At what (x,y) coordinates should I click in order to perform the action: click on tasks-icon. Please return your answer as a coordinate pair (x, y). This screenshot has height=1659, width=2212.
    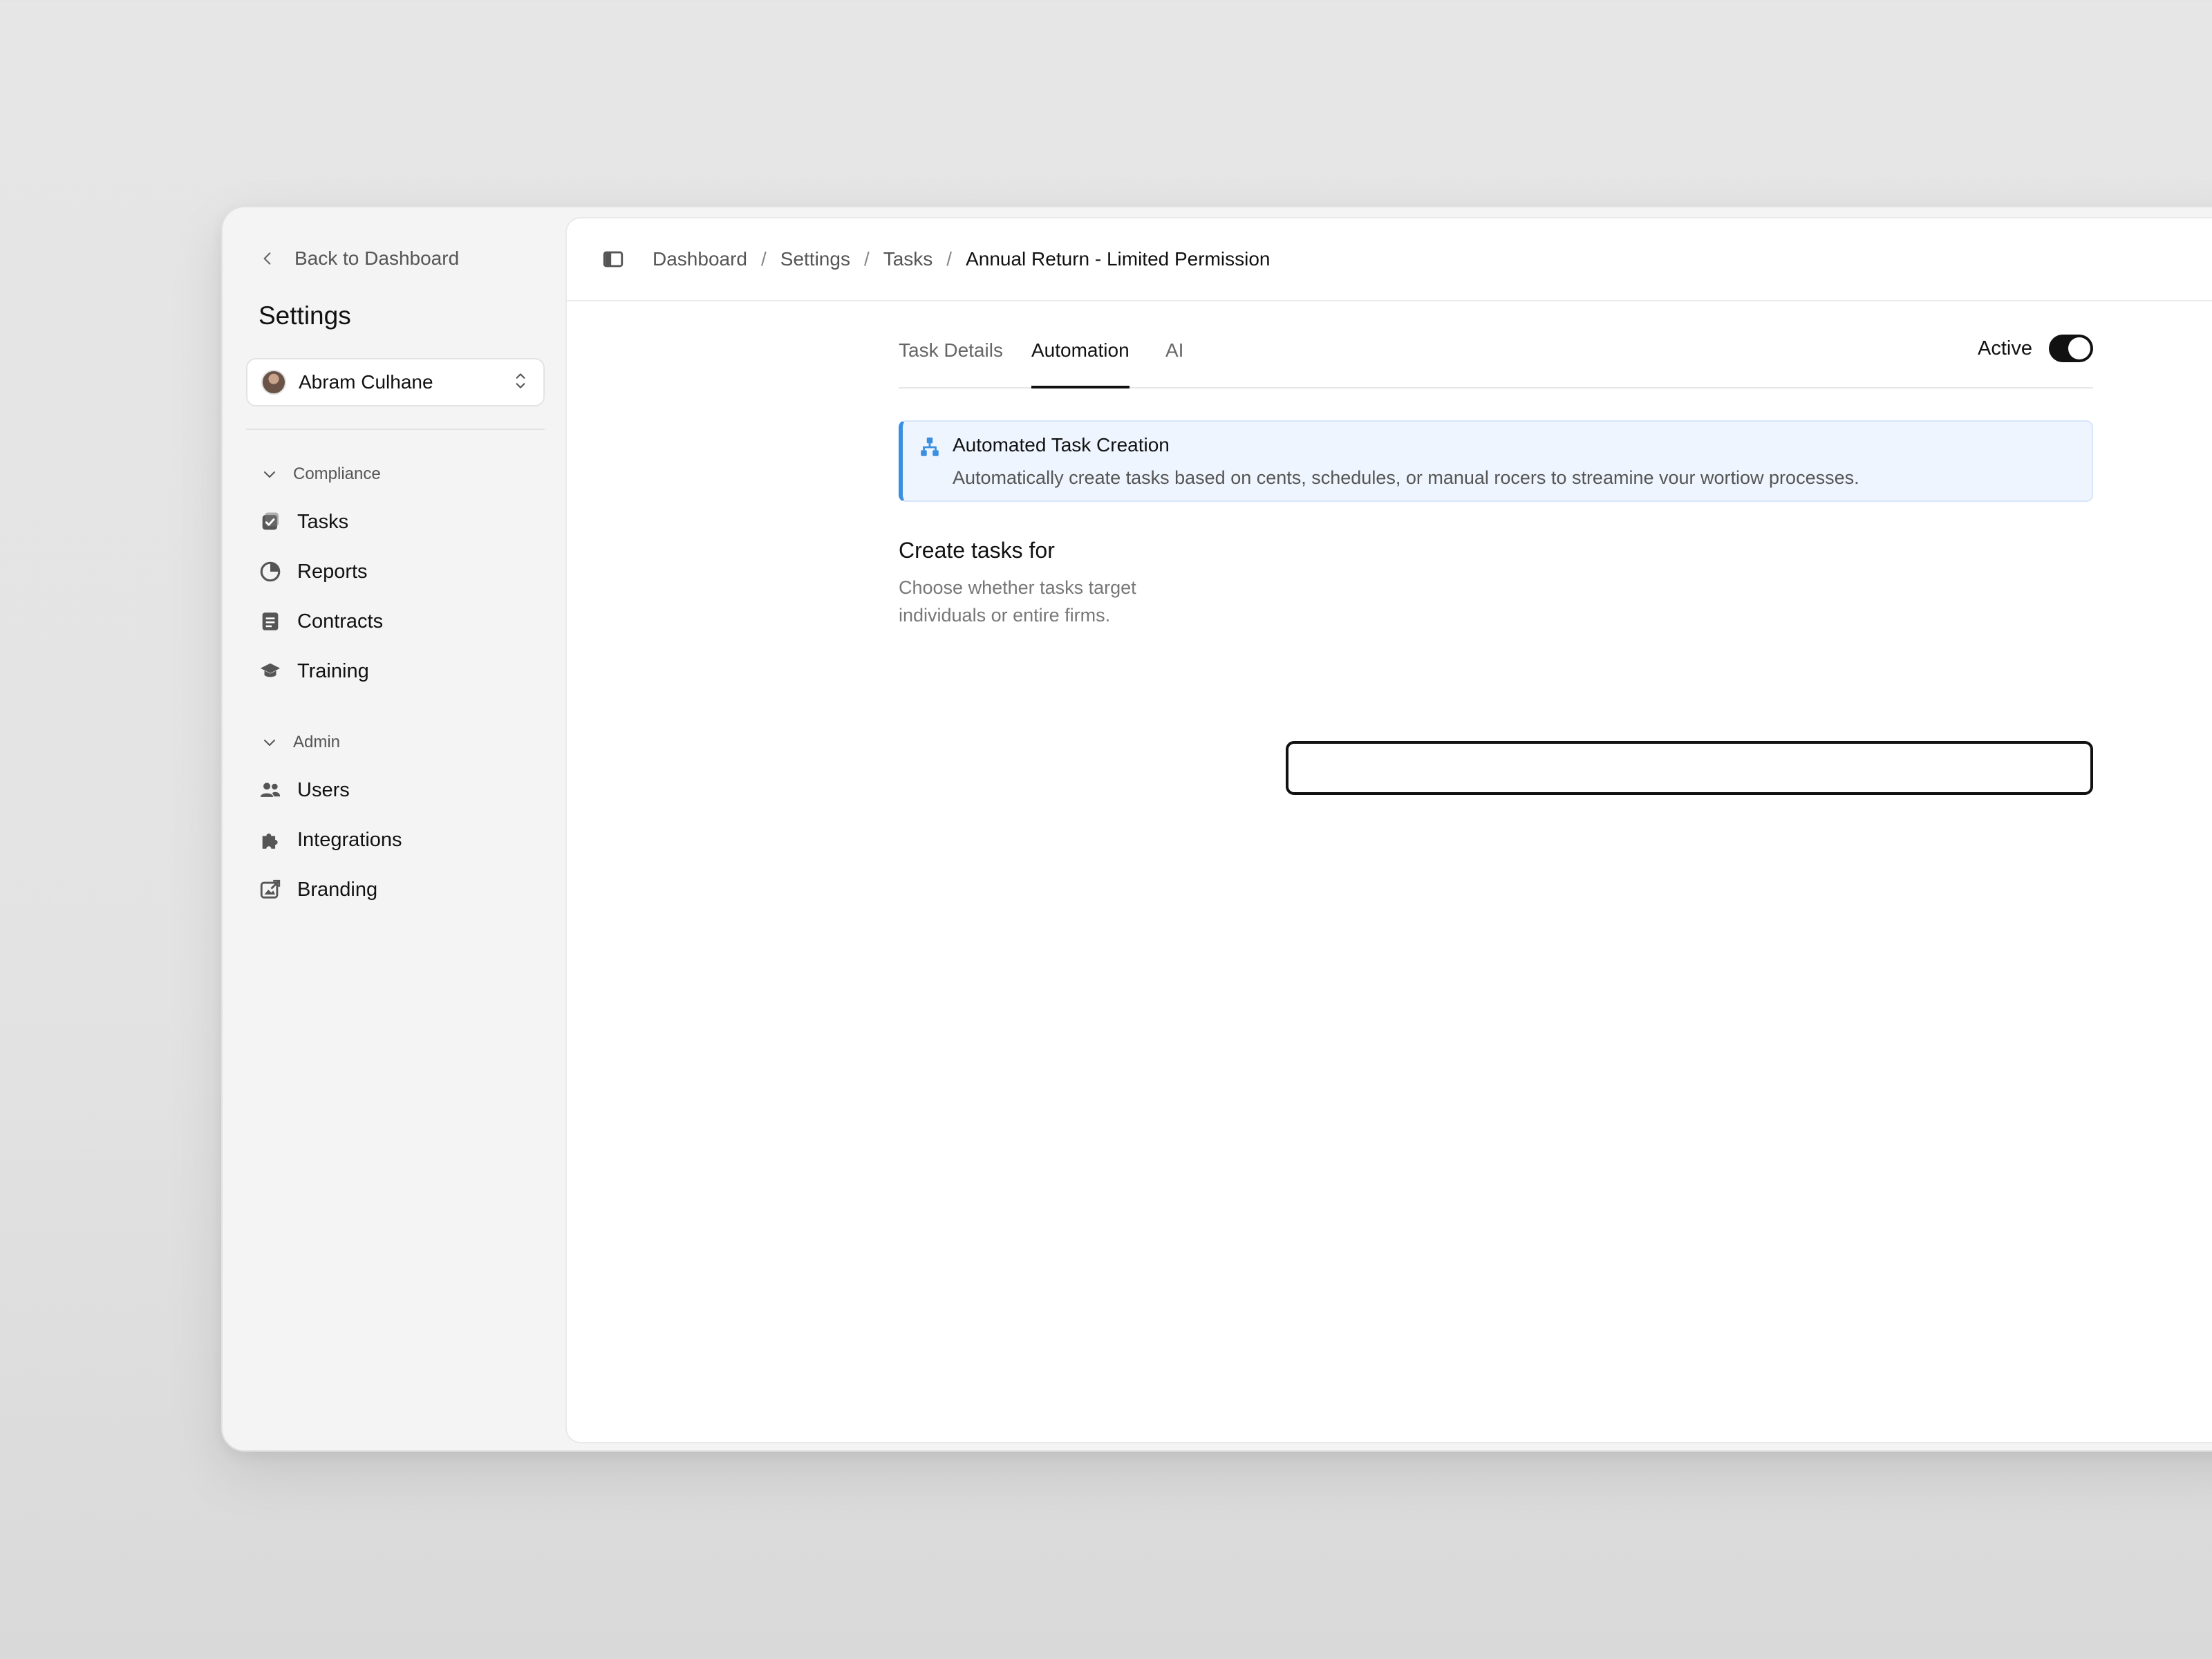
    Looking at the image, I should click on (270, 522).